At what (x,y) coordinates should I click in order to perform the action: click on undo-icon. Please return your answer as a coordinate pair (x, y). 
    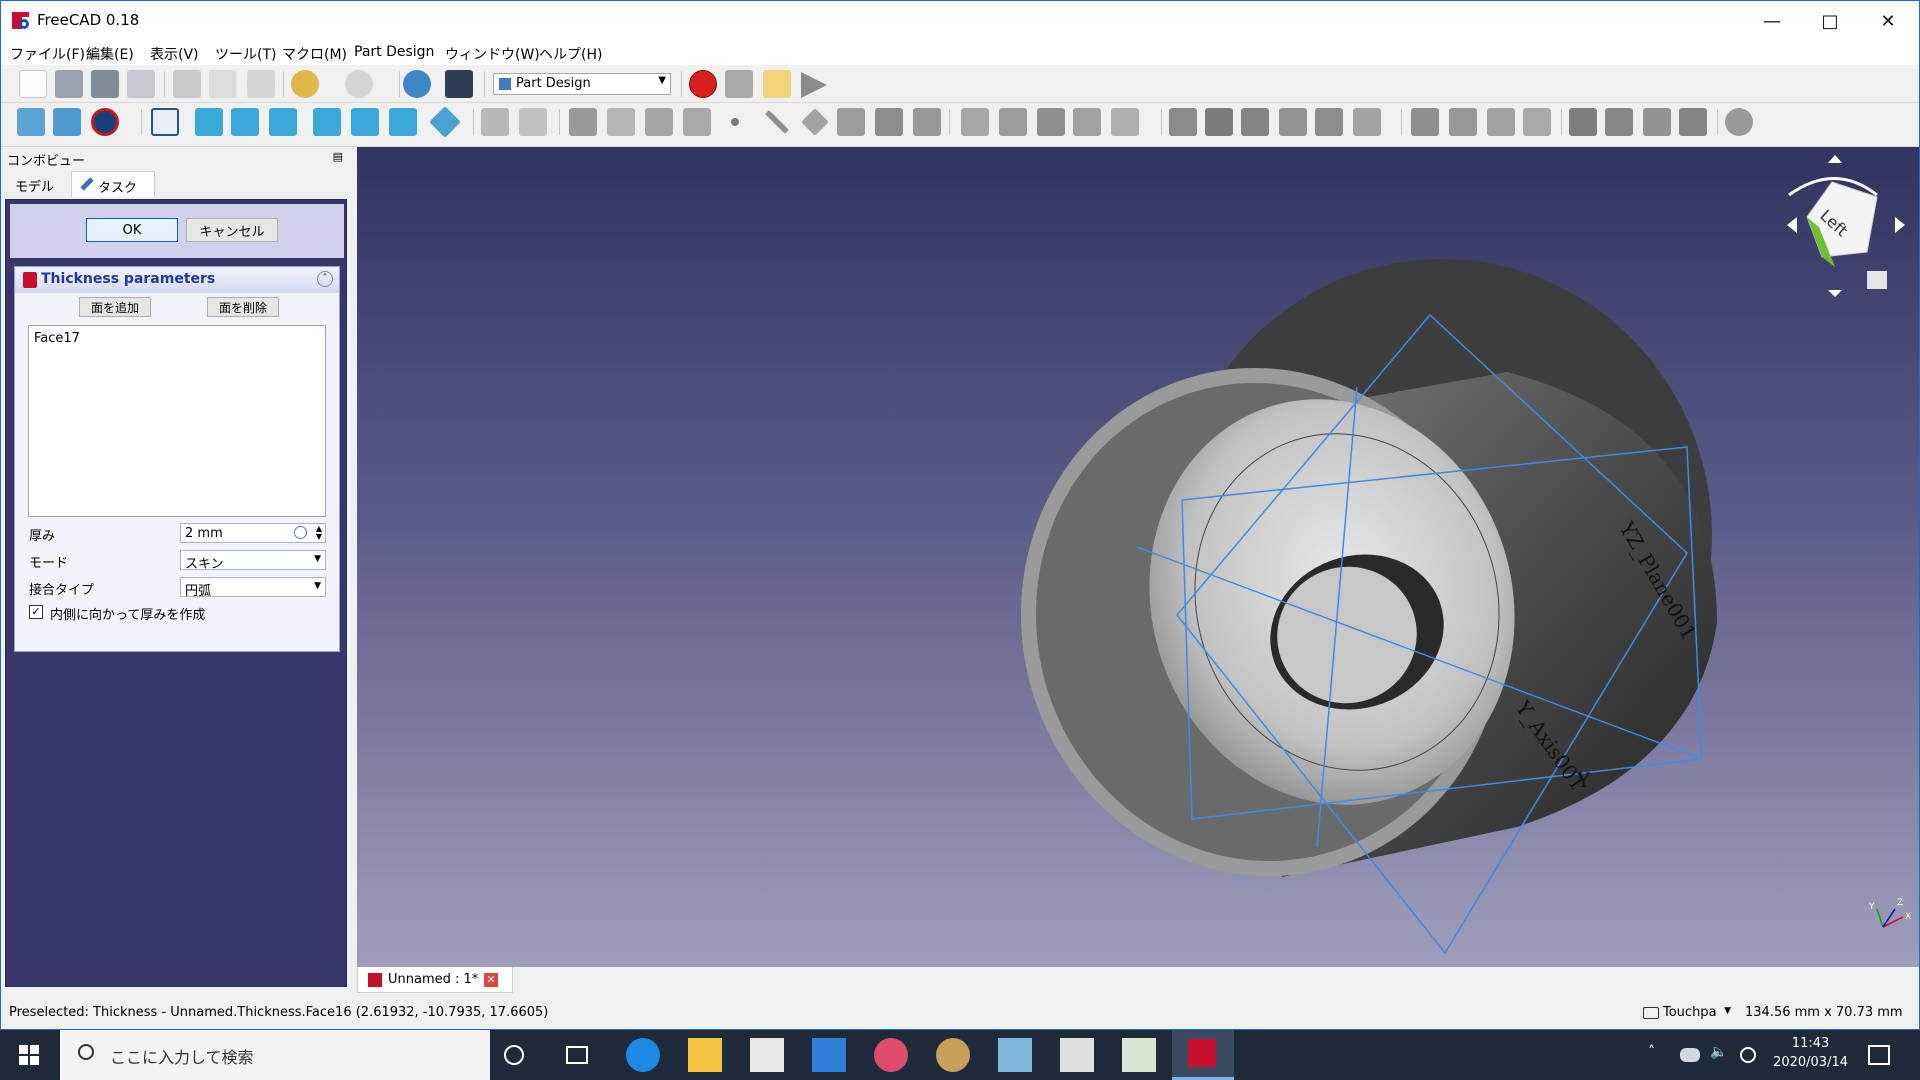
    Looking at the image, I should click on (305, 84).